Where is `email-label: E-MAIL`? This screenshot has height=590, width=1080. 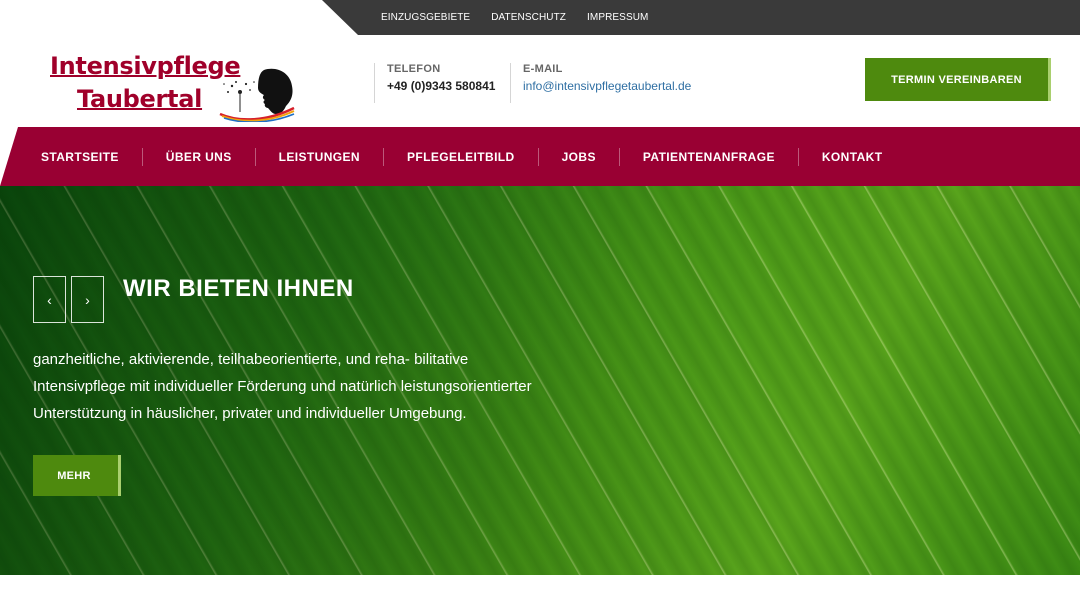 email-label: E-MAIL is located at coordinates (543, 69).